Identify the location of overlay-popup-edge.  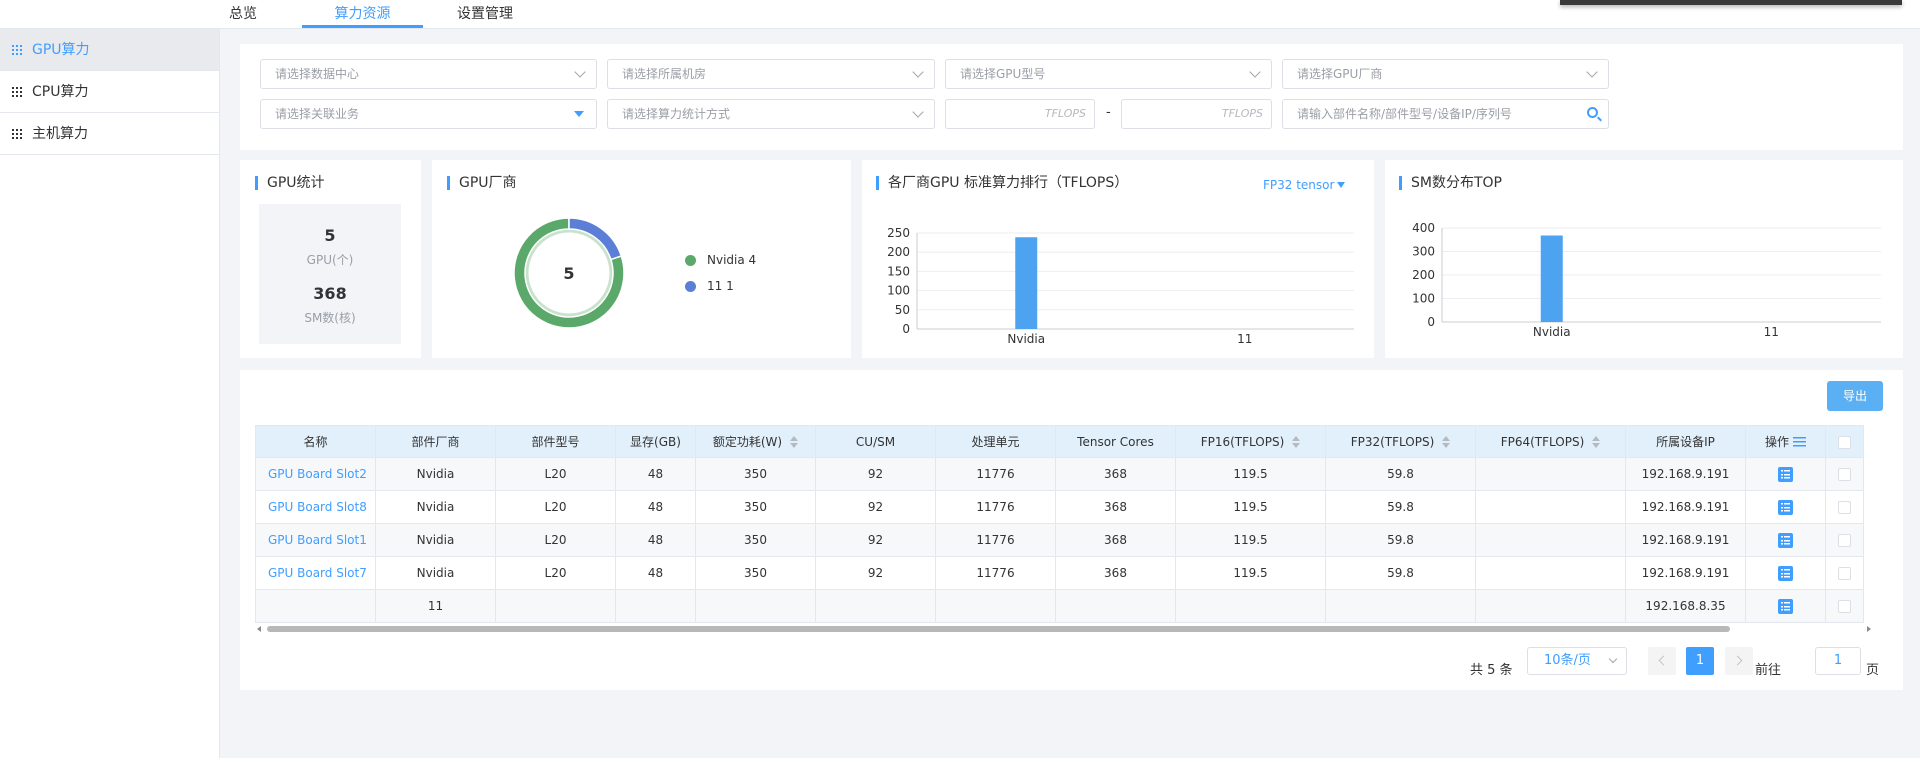
(1731, 2).